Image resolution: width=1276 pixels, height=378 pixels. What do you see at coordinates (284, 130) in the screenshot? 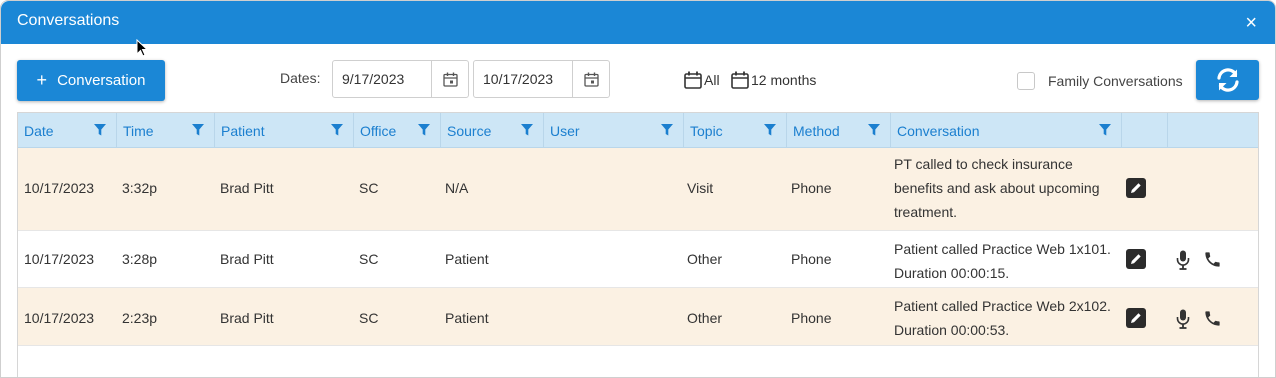
I see `column-header-patient: Patient` at bounding box center [284, 130].